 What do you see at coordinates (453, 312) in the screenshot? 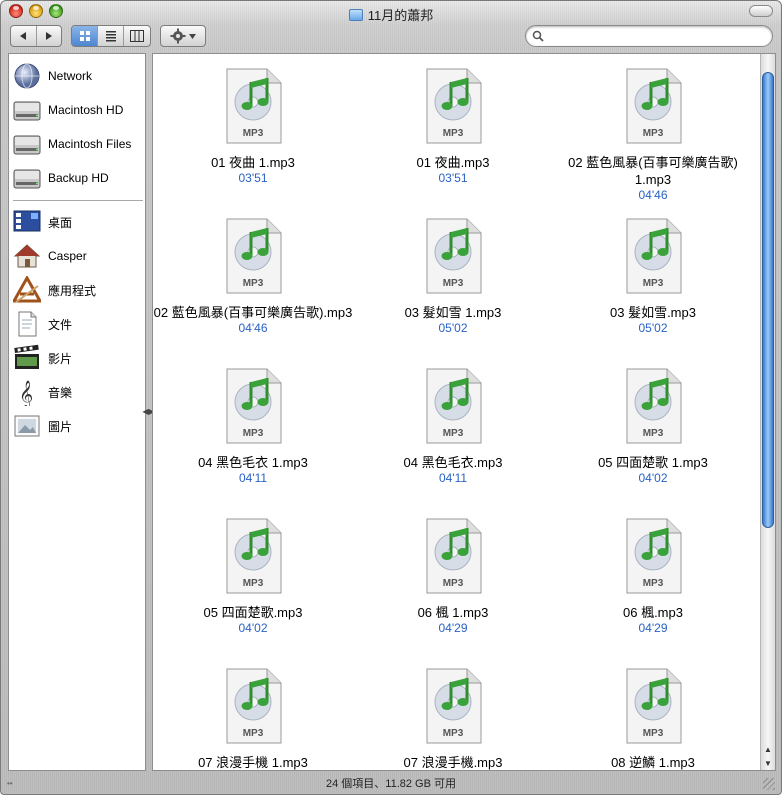
I see `file-name: 03 髮如雪 1.mp3` at bounding box center [453, 312].